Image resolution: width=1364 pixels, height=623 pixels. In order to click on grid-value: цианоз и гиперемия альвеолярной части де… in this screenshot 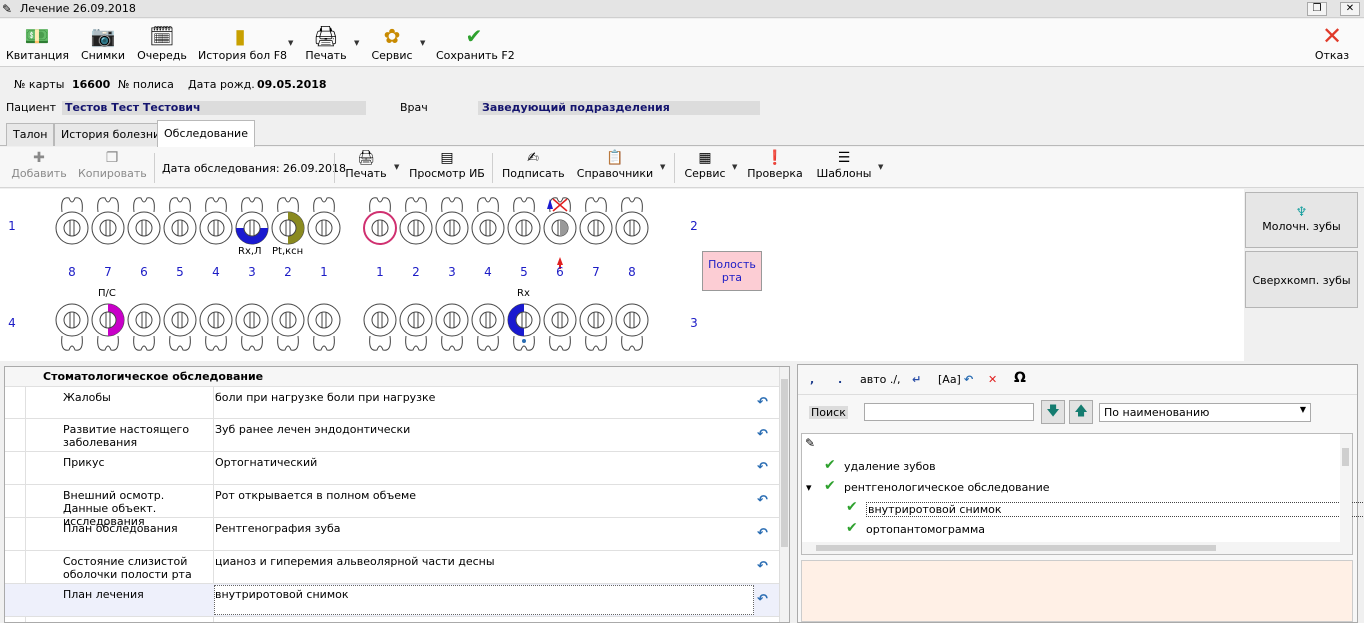, I will do `click(495, 561)`.